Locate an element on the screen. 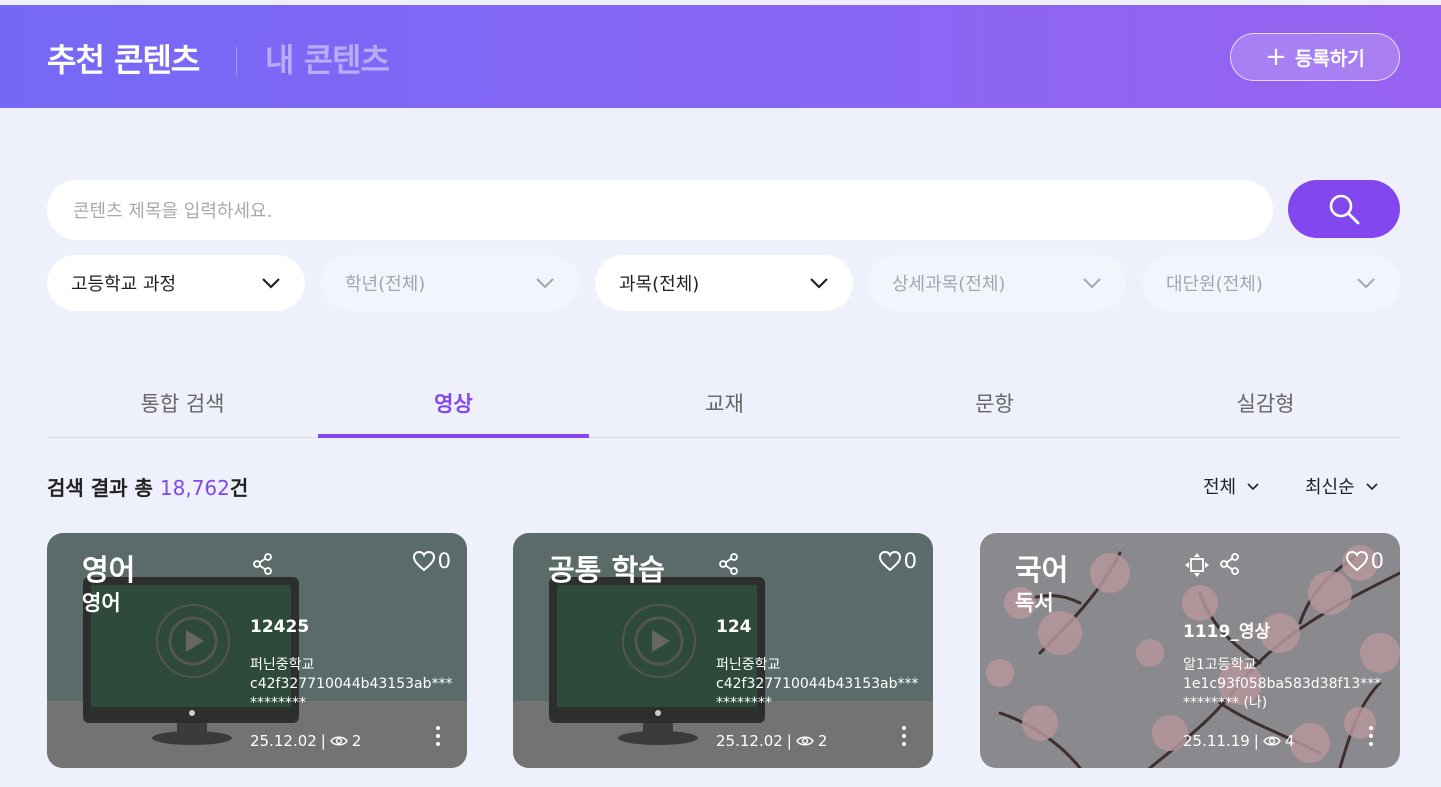 The height and width of the screenshot is (787, 1441). card-owner-id: 1e1c93f058ba583d38f13*********** (나) is located at coordinates (1285, 694).